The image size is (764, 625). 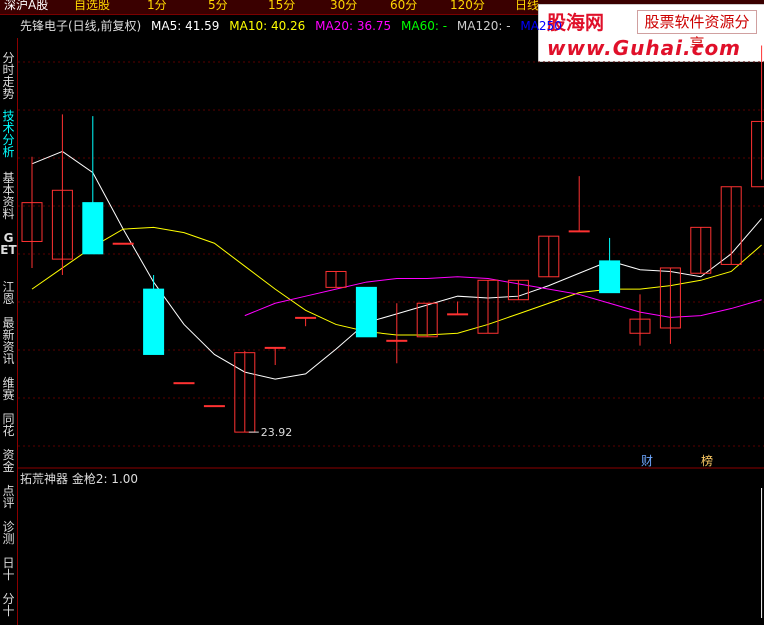 I want to click on low-price-marker: 23.92, so click(x=270, y=432).